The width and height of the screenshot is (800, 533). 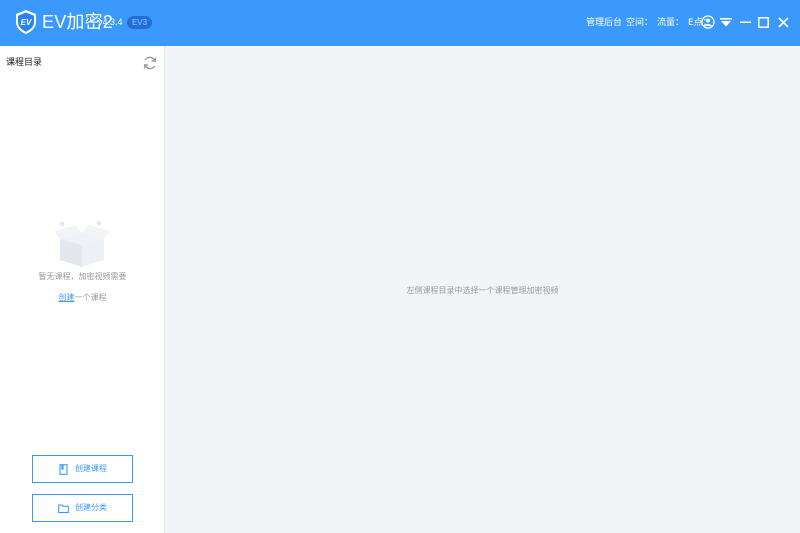 What do you see at coordinates (671, 23) in the screenshot?
I see `traffic-status: 流量：` at bounding box center [671, 23].